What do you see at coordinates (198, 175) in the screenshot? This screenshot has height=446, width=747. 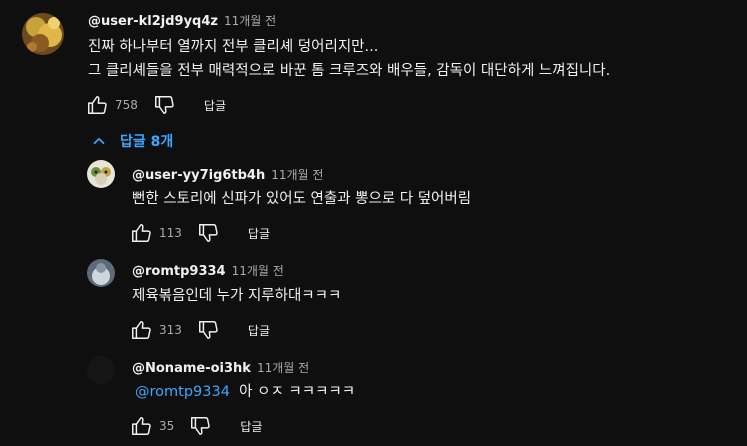 I see `author-handle: @user-yy7ig6tb4h` at bounding box center [198, 175].